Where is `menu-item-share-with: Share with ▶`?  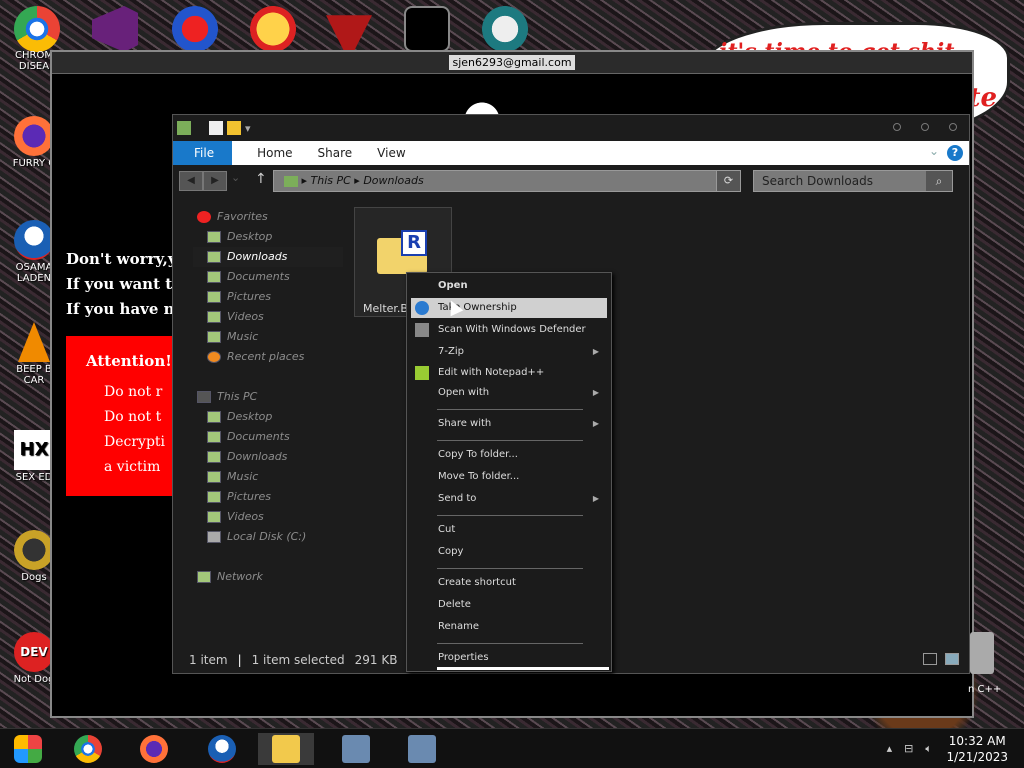
menu-item-share-with: Share with ▶ is located at coordinates (509, 424).